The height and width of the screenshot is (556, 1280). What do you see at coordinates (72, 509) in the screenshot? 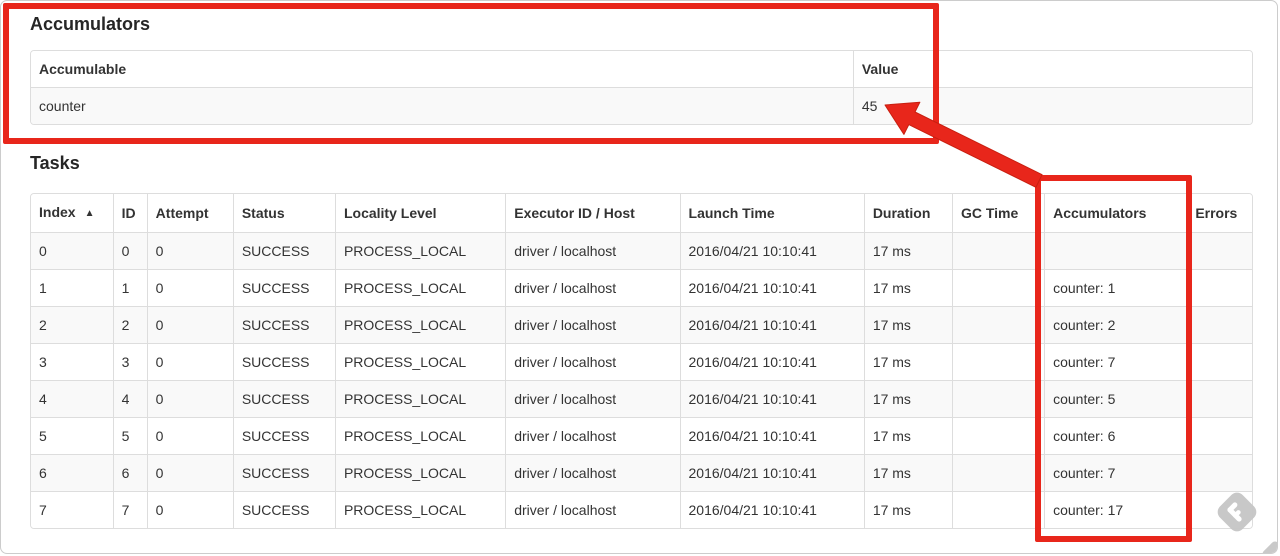
I see `cell-index: 7` at bounding box center [72, 509].